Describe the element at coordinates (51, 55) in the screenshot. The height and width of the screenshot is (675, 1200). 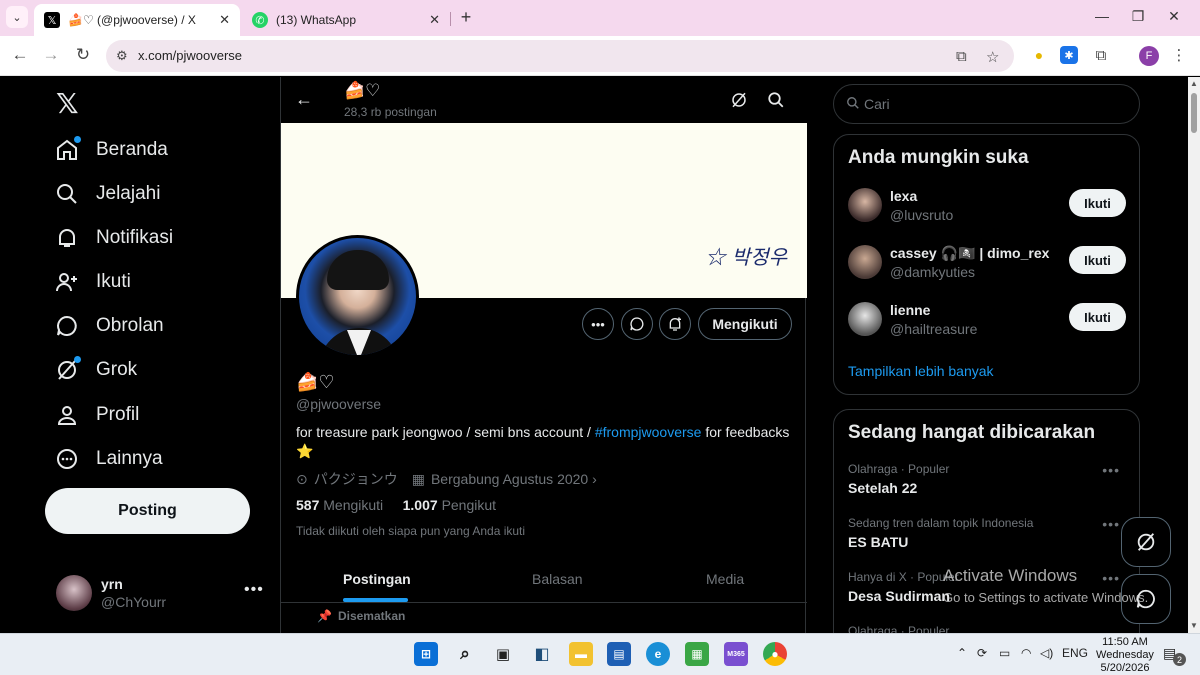
I see `forward-icon: →` at that location.